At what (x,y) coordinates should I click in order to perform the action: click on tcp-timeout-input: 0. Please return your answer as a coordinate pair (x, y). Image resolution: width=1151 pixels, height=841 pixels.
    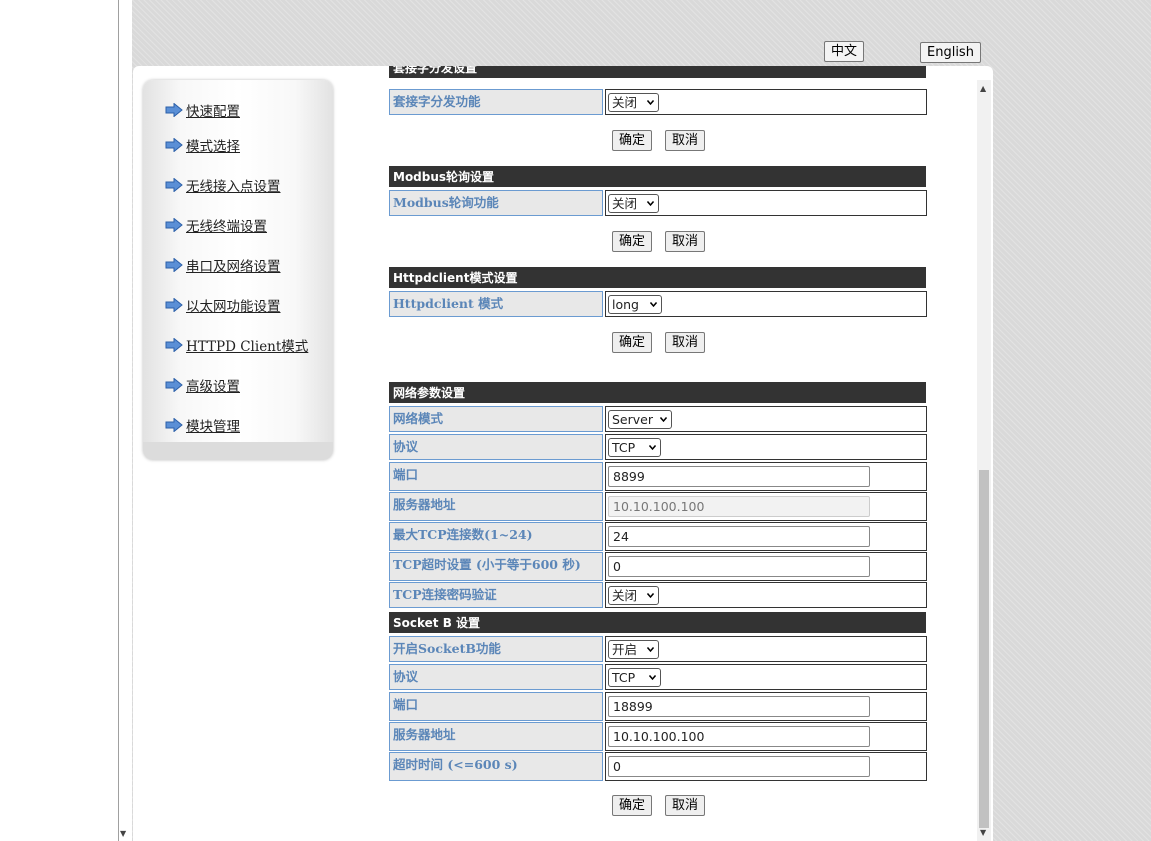
    Looking at the image, I should click on (739, 566).